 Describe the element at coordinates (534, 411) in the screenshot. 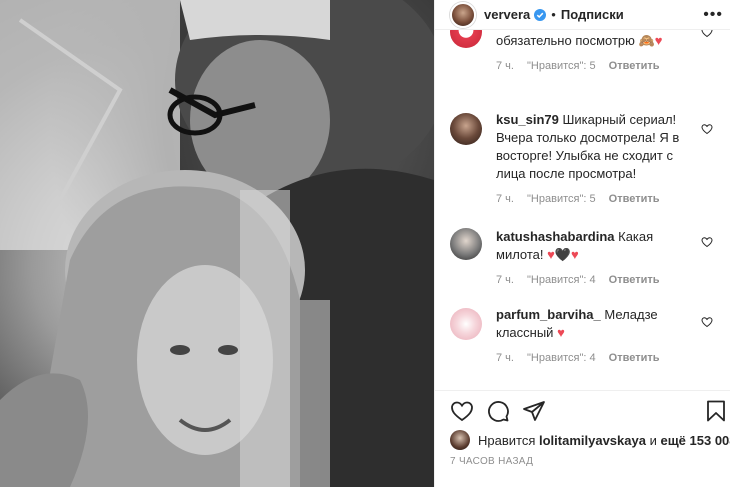

I see `share-direct-icon` at that location.